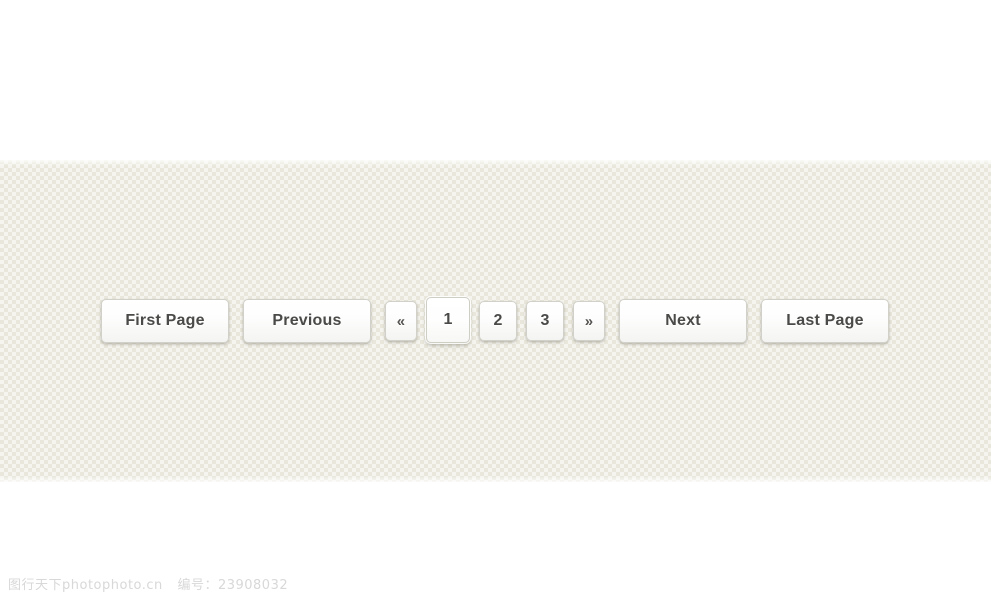  I want to click on previous-button: Previous, so click(307, 321).